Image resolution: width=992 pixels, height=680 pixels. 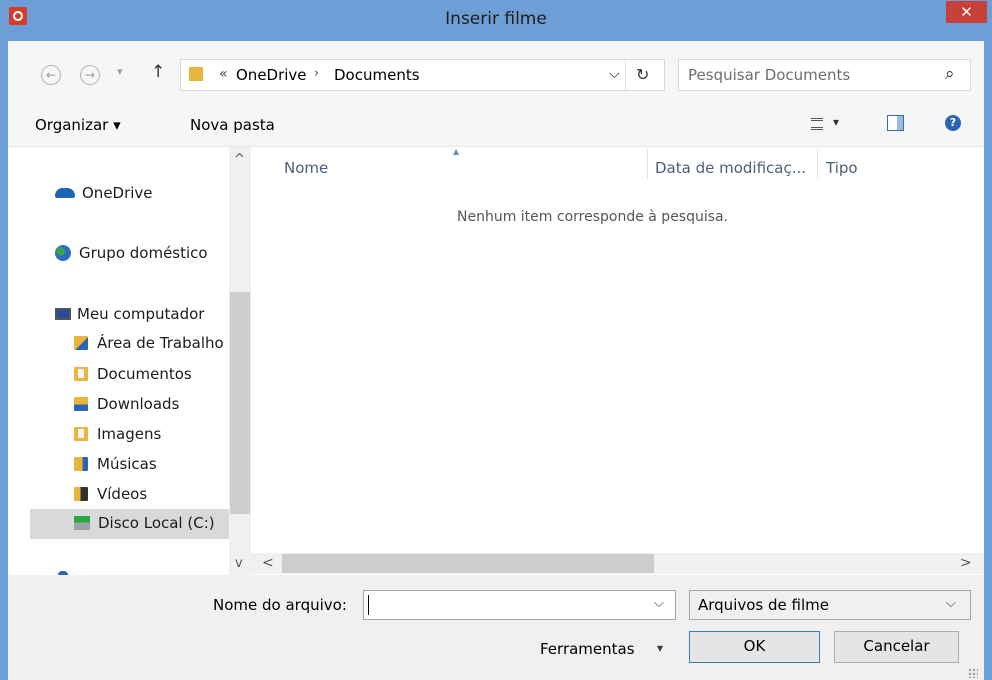 What do you see at coordinates (769, 75) in the screenshot?
I see `search-placeholder: Pesquisar Documents` at bounding box center [769, 75].